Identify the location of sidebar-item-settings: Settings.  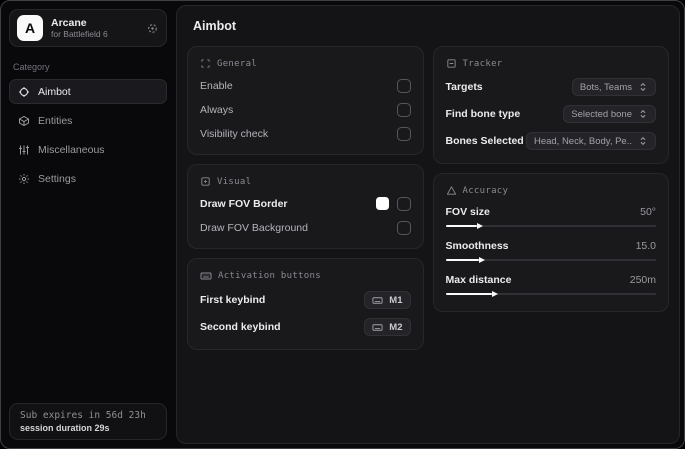
(88, 178).